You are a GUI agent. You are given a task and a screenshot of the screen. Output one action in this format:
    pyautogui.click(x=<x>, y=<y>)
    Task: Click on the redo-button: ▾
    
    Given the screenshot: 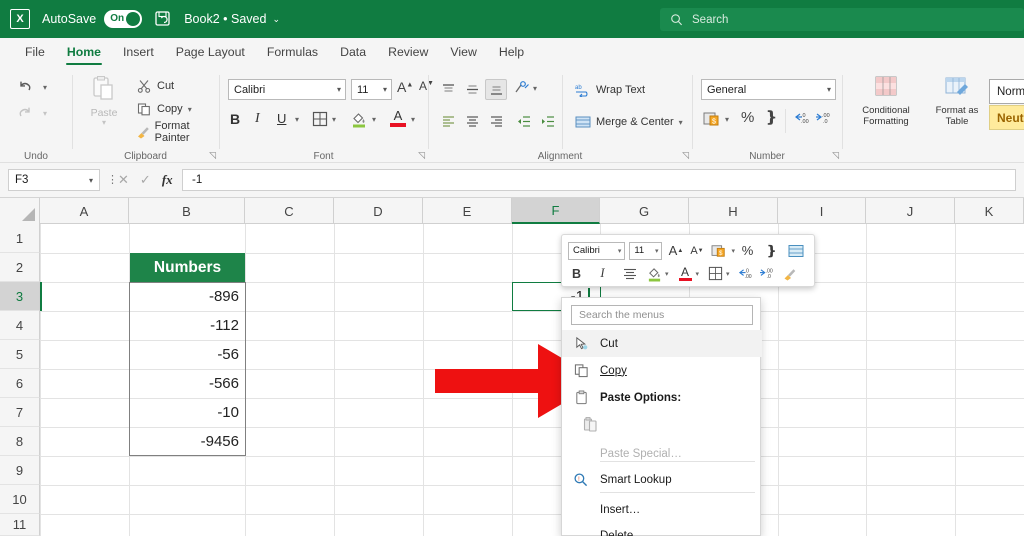 What is the action you would take?
    pyautogui.click(x=31, y=113)
    